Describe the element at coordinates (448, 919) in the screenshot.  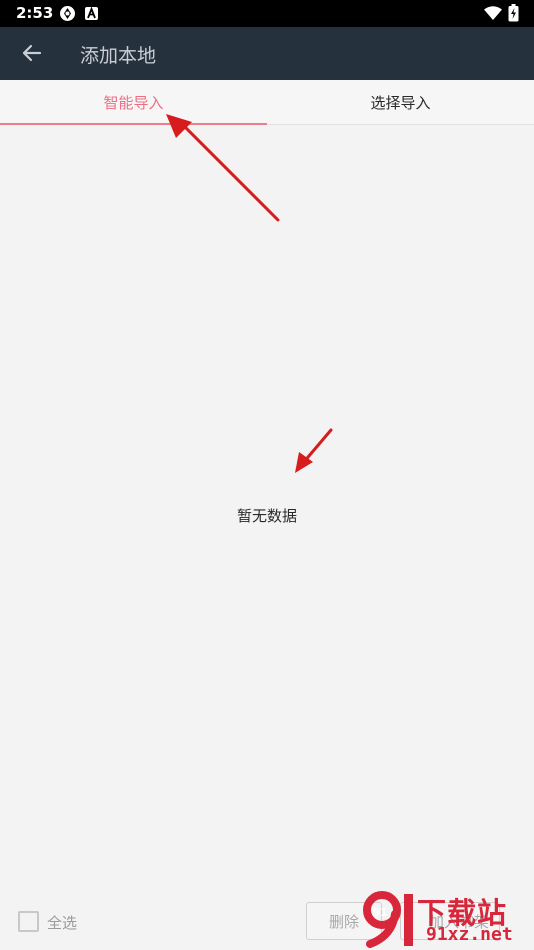
I see `site-watermark-logo: 91 下载站 91xz.net` at that location.